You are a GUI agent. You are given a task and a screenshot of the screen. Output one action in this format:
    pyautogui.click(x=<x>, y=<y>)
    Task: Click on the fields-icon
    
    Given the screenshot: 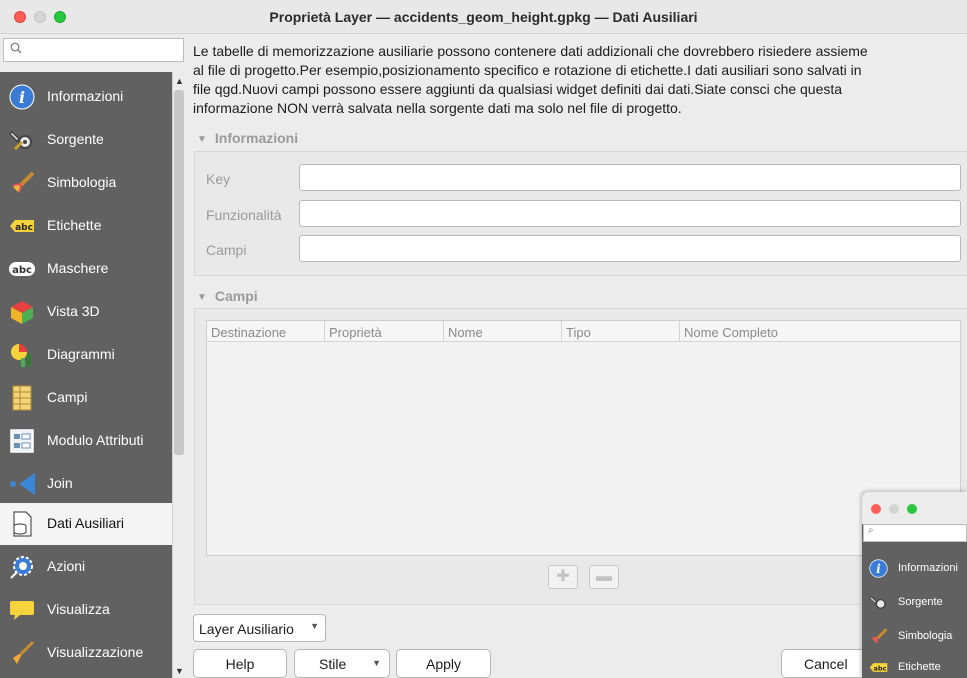 What is the action you would take?
    pyautogui.click(x=22, y=398)
    